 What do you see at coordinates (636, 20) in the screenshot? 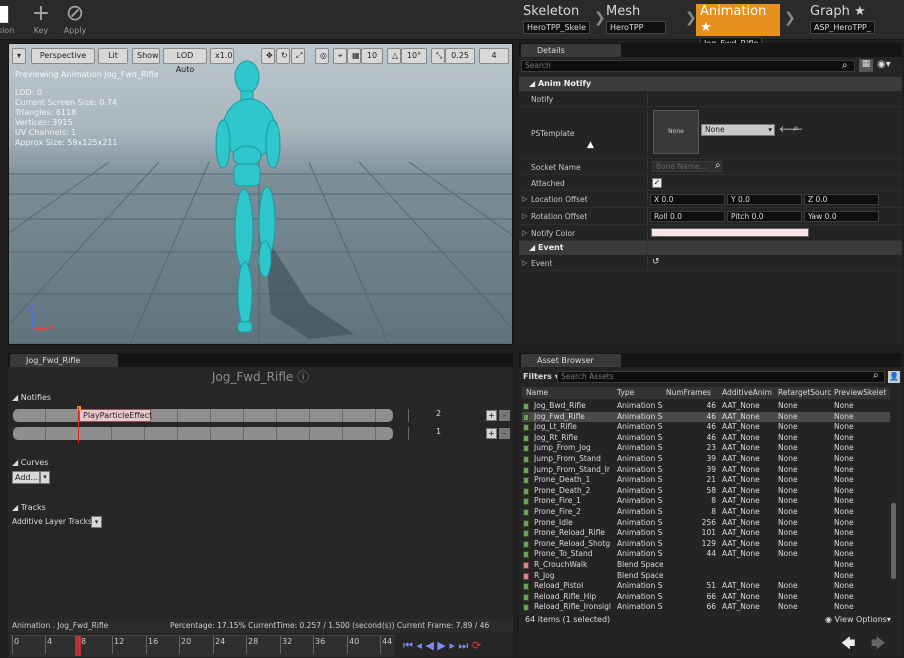
I see `crumb-mesh: Mesh HeroTPP` at bounding box center [636, 20].